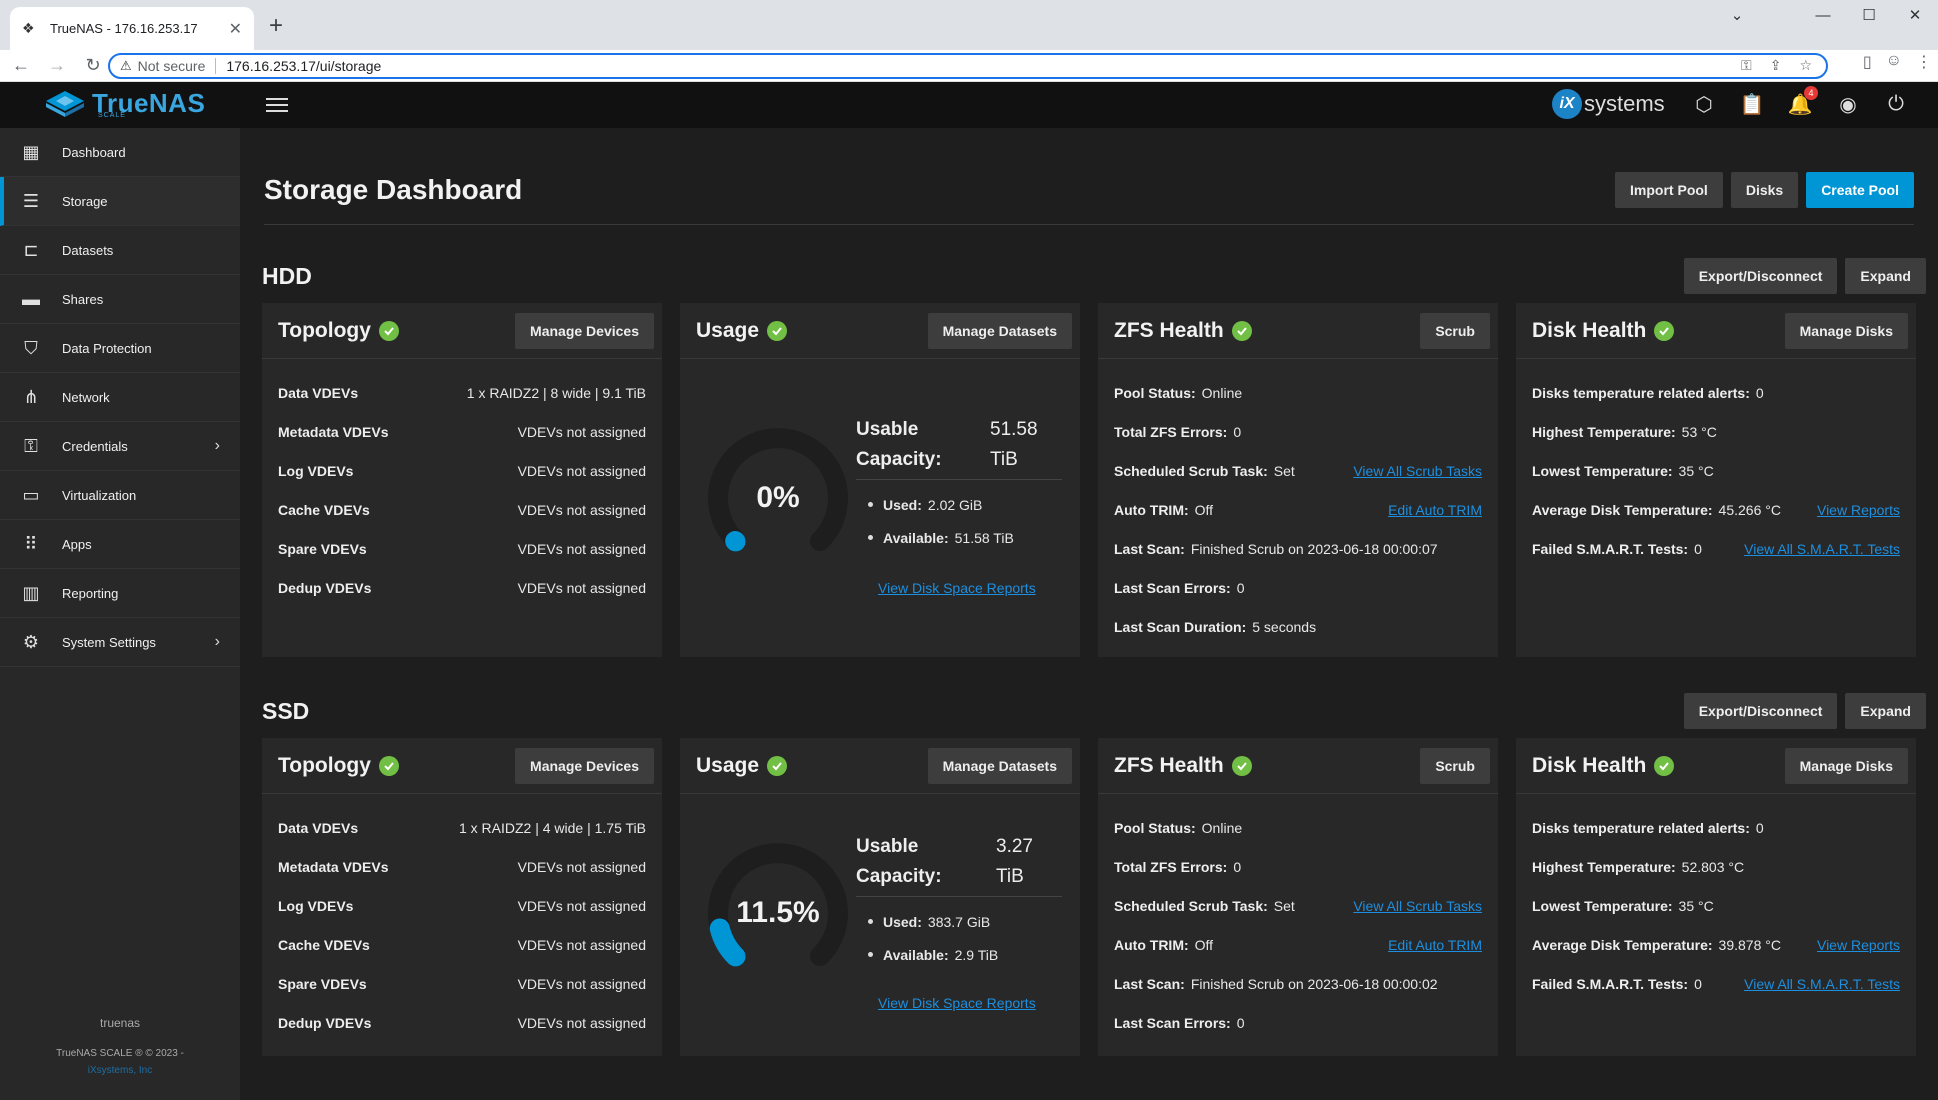  What do you see at coordinates (969, 25) in the screenshot?
I see `browser-tab-strip: ❖ TrueNAS - 176.16.253.17 ✕ + ⌄ — ☐ ✕` at bounding box center [969, 25].